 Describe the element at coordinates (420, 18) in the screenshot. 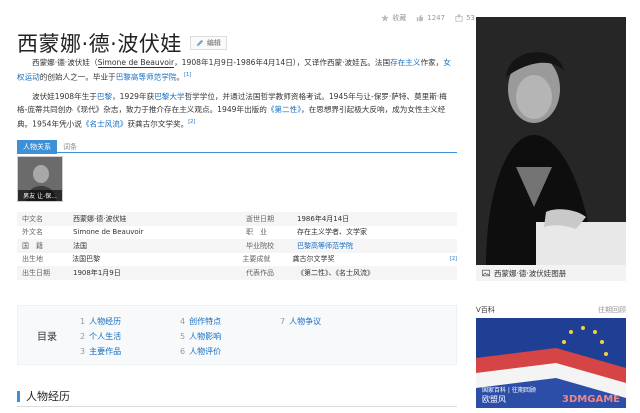

I see `thumbs-up-icon` at that location.